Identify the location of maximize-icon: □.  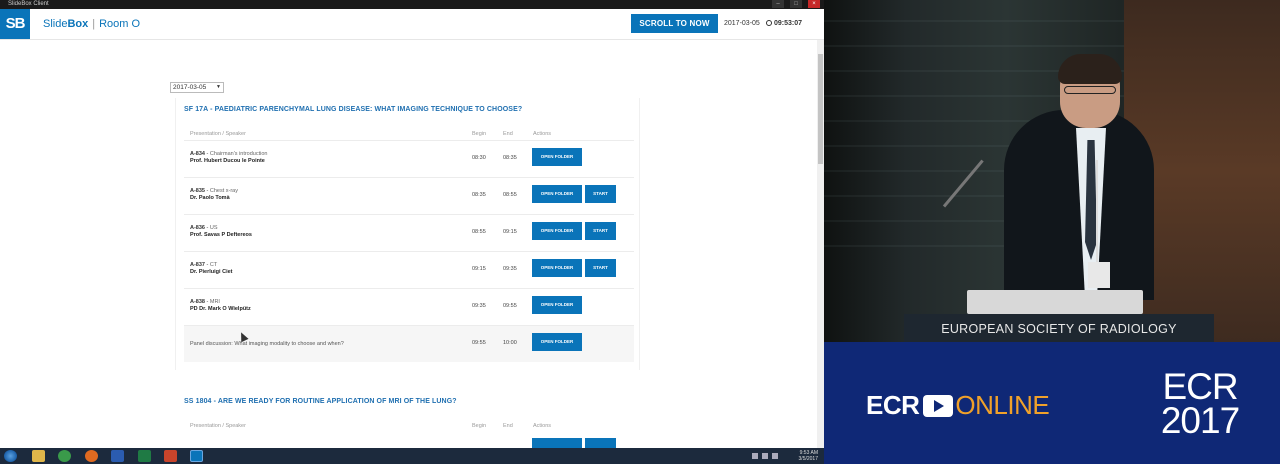
(796, 4).